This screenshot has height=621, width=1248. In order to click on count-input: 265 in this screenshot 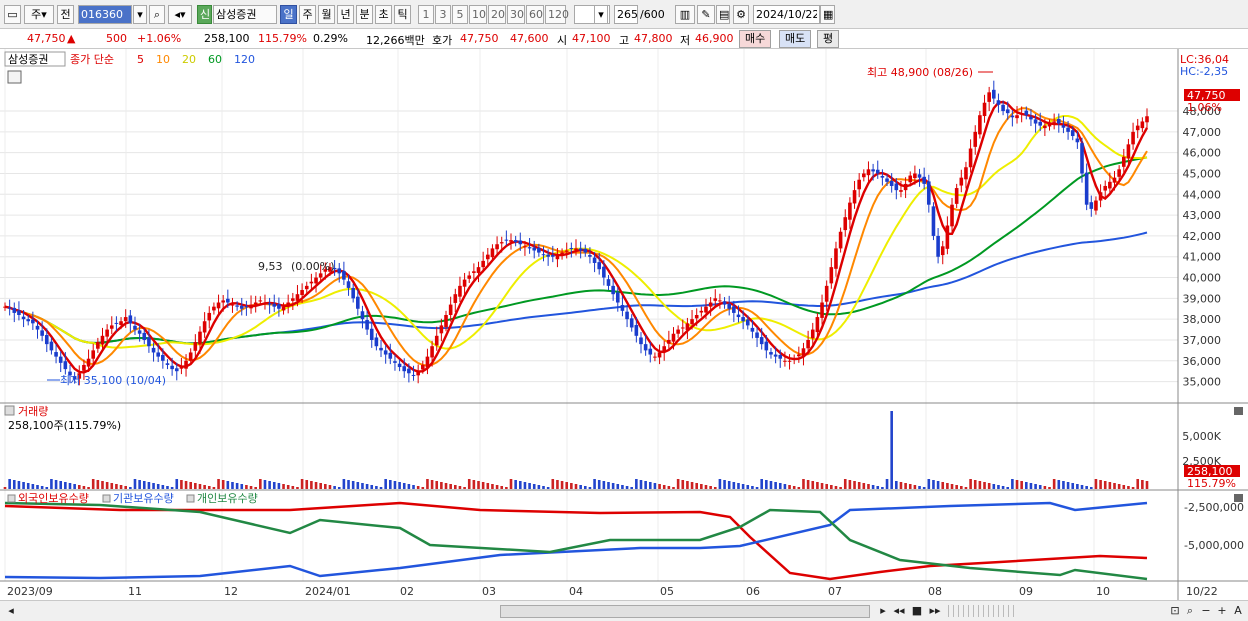, I will do `click(626, 14)`.